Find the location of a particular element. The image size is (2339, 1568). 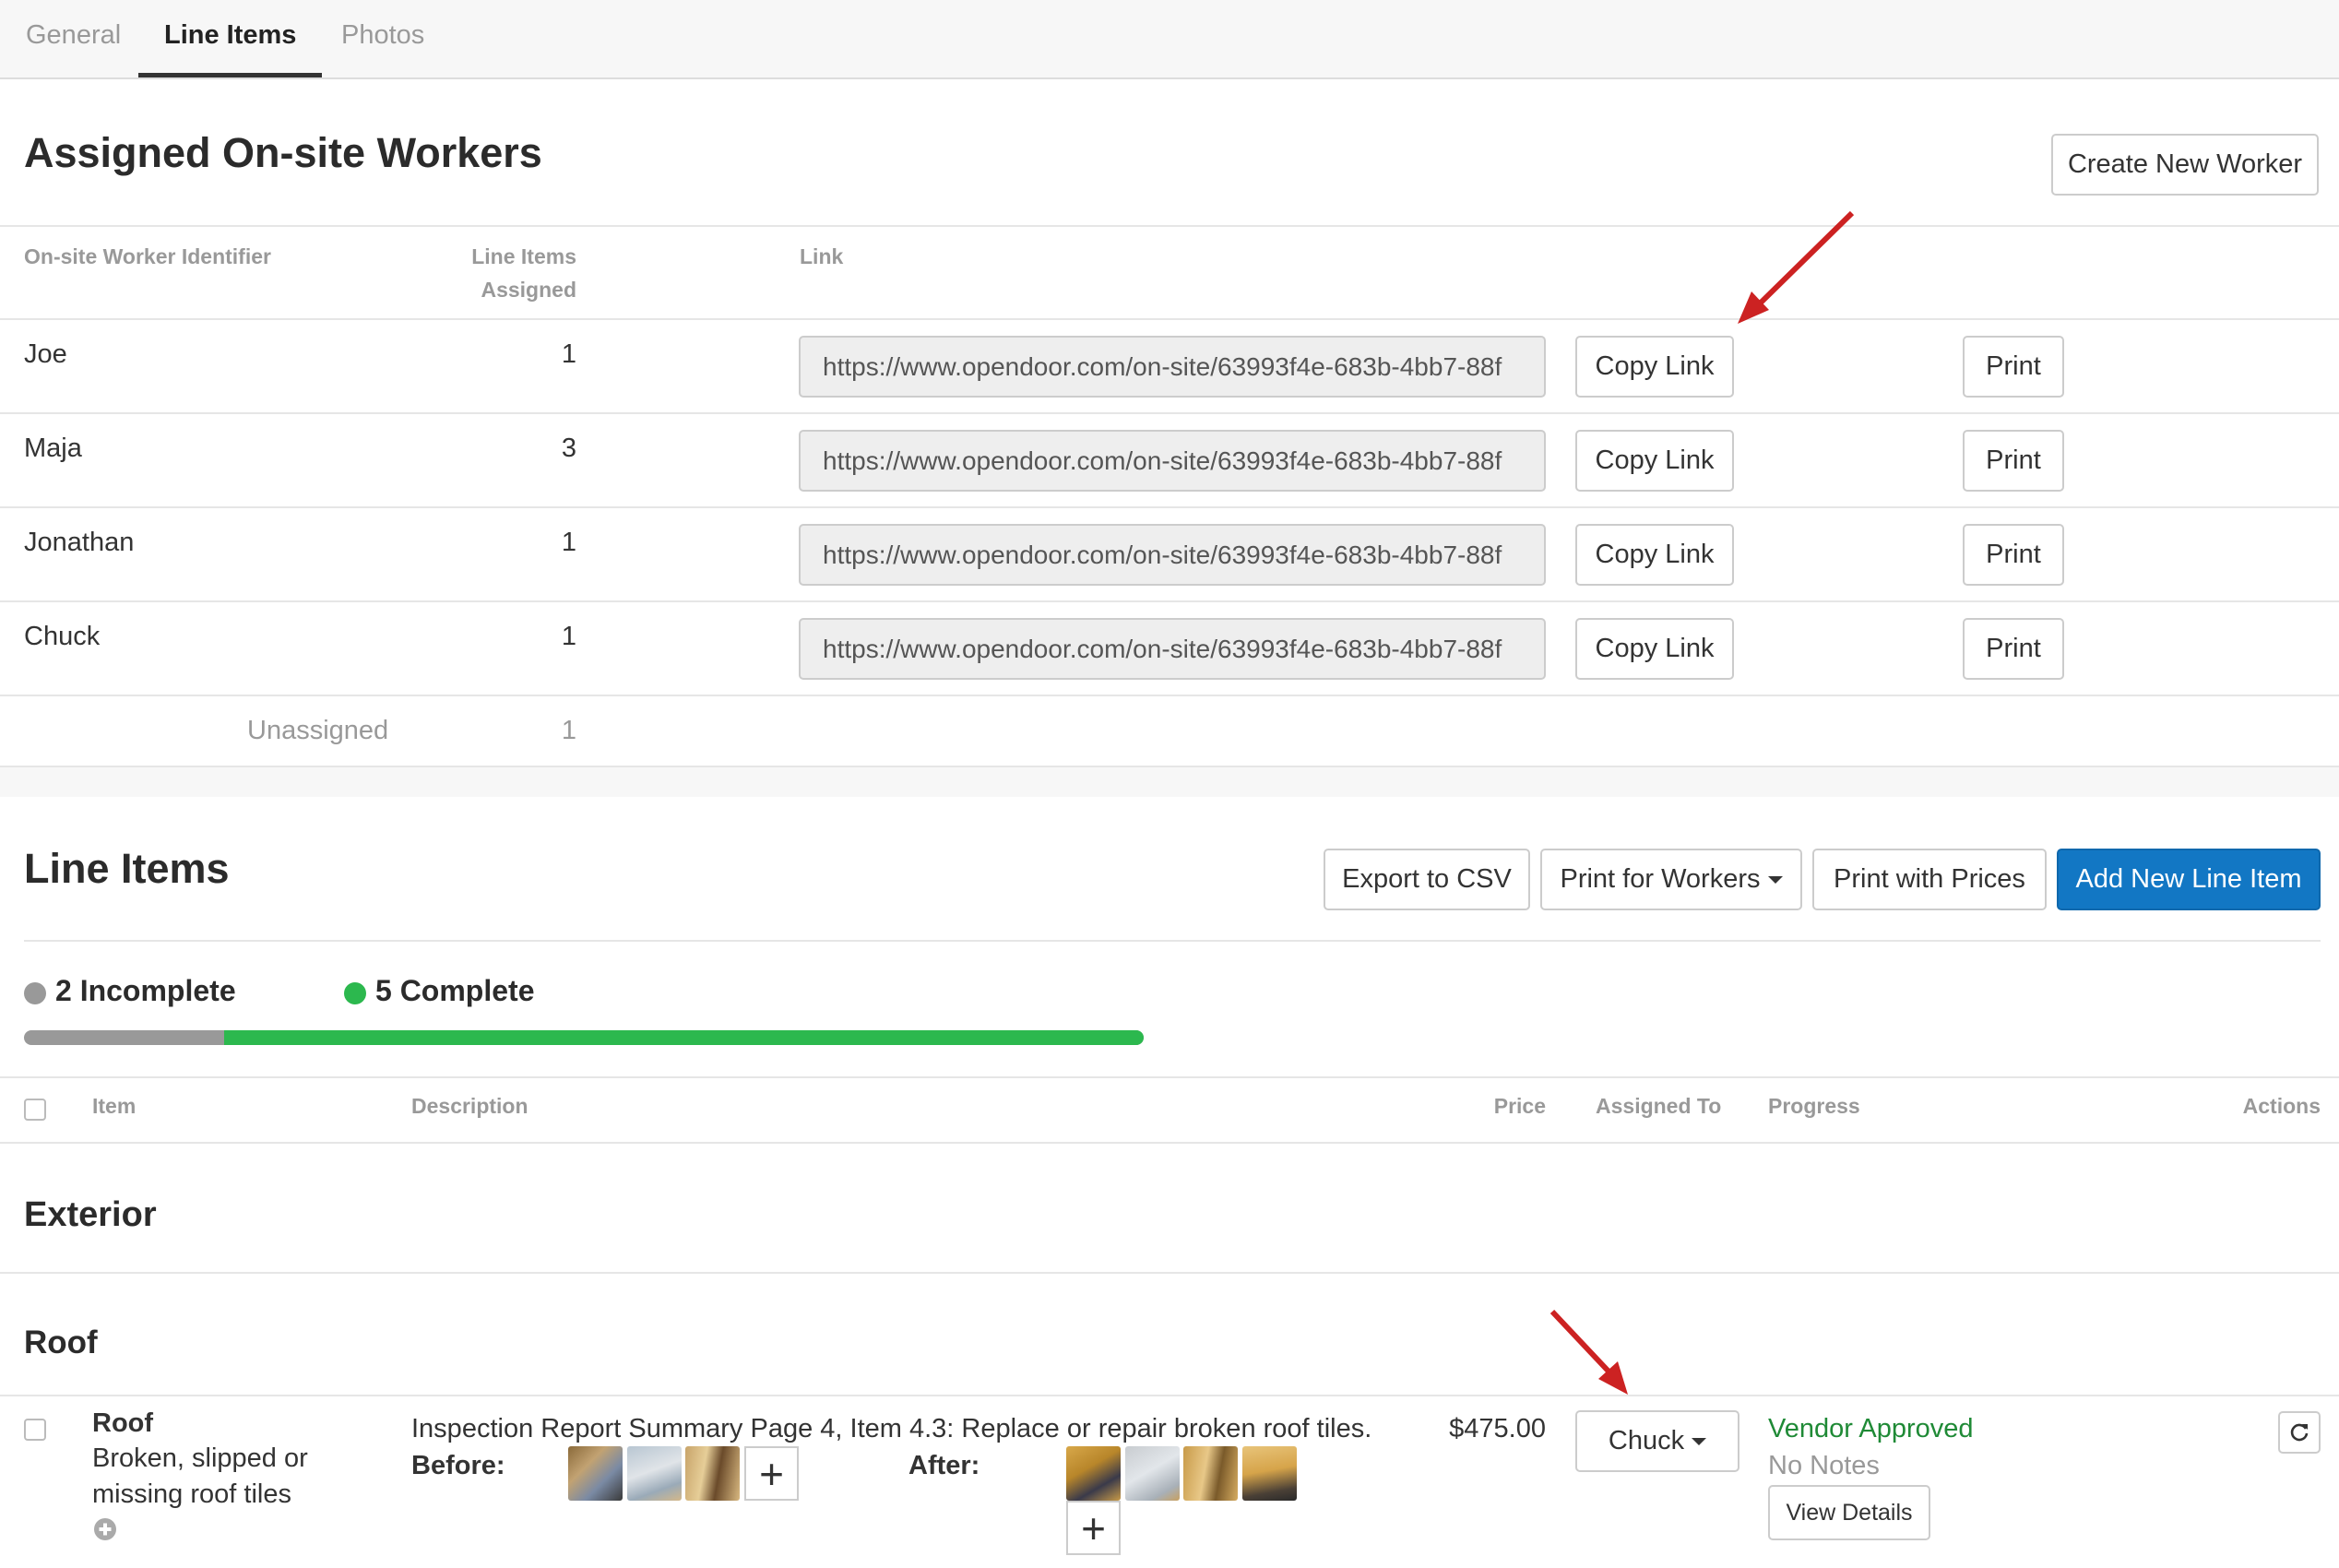

line-item-name: Roof is located at coordinates (123, 1423).